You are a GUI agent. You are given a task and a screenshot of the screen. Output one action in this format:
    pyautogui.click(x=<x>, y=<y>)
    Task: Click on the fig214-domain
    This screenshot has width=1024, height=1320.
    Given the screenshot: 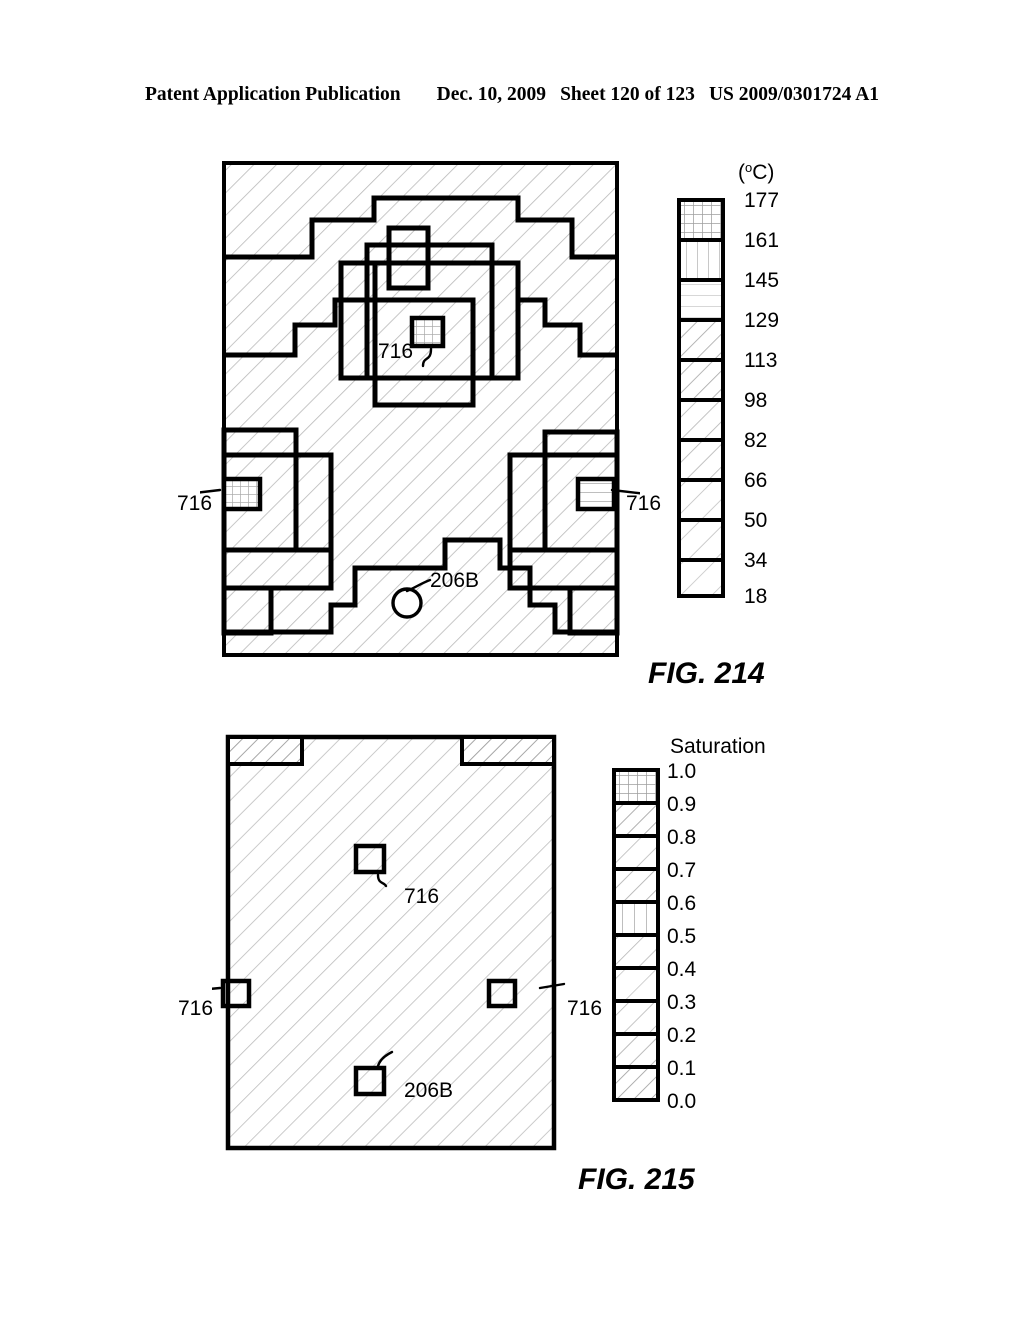 What is the action you would take?
    pyautogui.click(x=420, y=409)
    